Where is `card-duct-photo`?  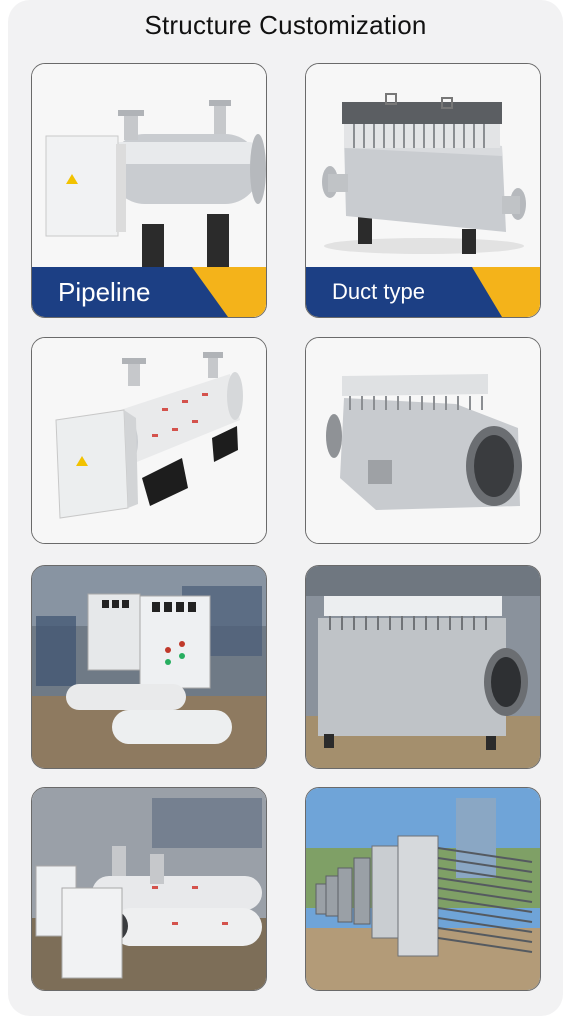
card-duct-photo is located at coordinates (423, 667).